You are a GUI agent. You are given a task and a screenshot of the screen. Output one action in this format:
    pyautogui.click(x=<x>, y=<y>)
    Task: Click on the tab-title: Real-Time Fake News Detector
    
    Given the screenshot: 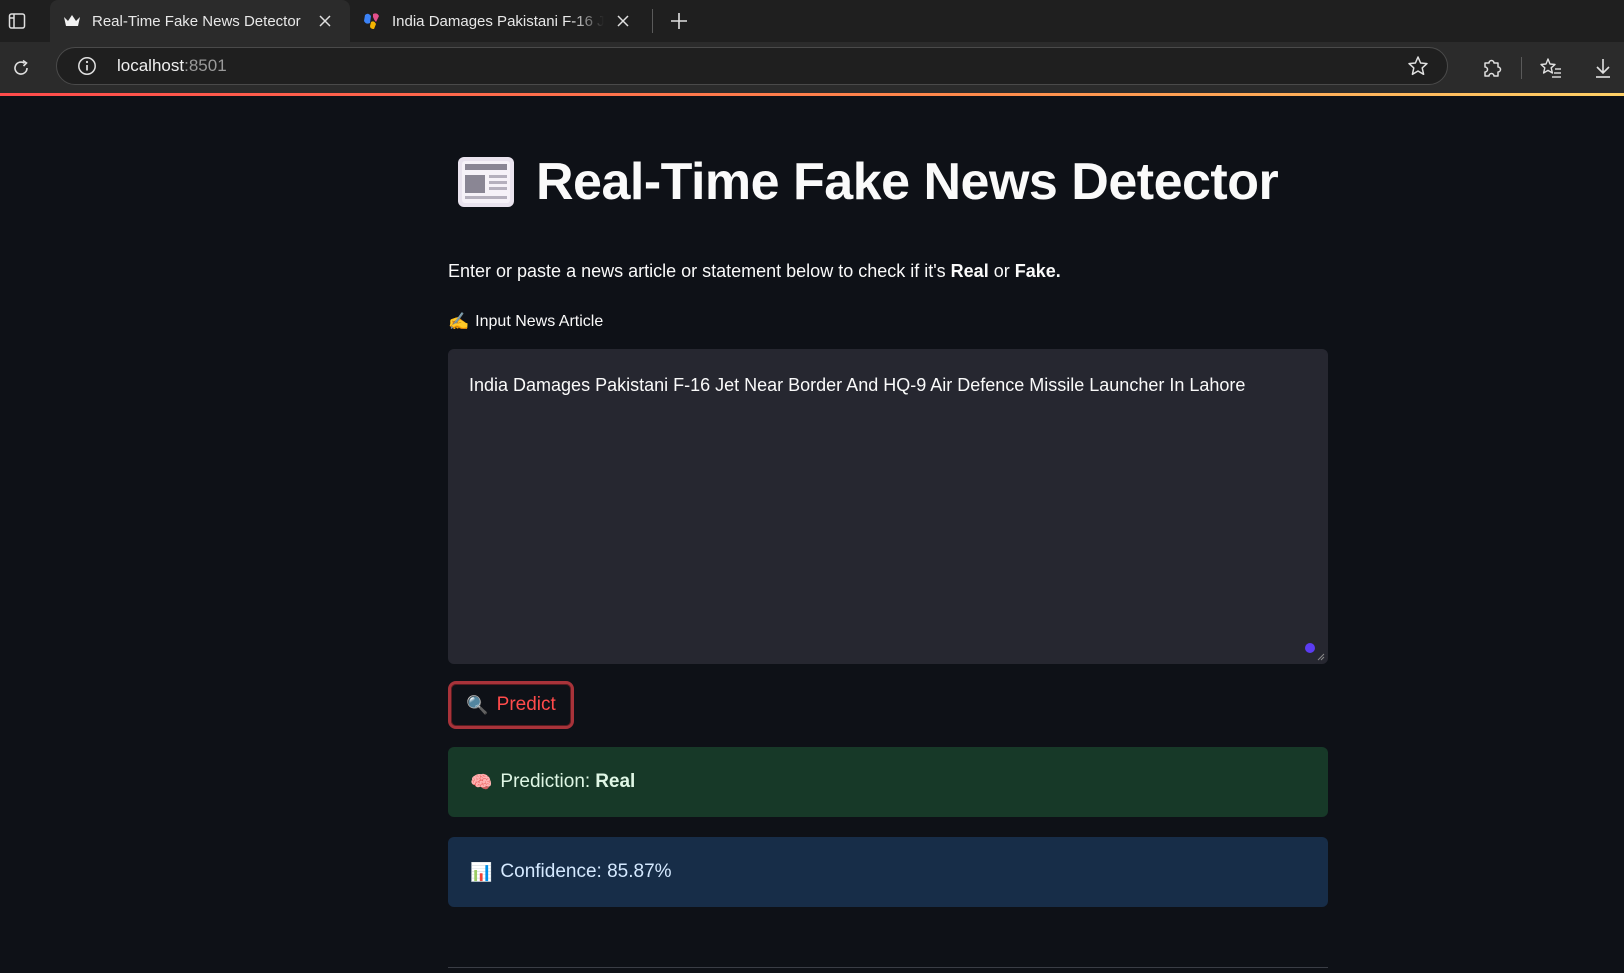 What is the action you would take?
    pyautogui.click(x=196, y=21)
    